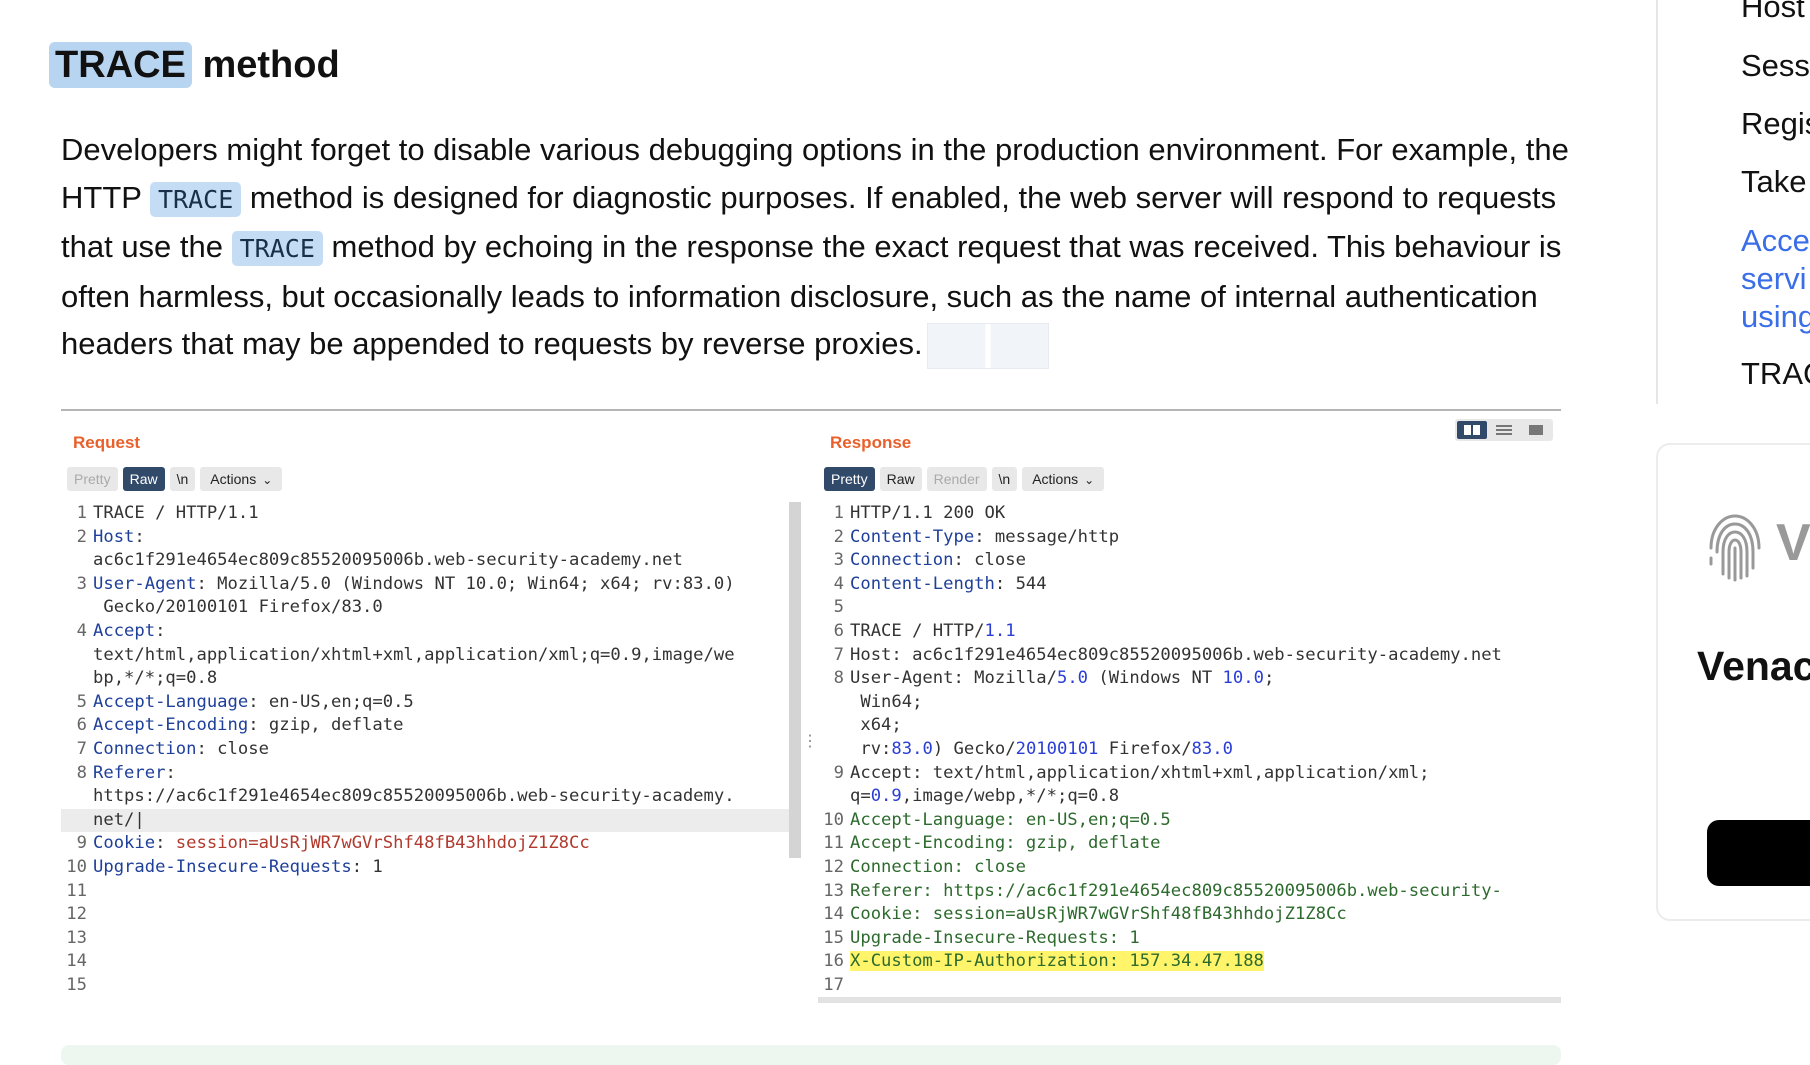  I want to click on line-text: TRACE / HTTP/1.1, so click(176, 514).